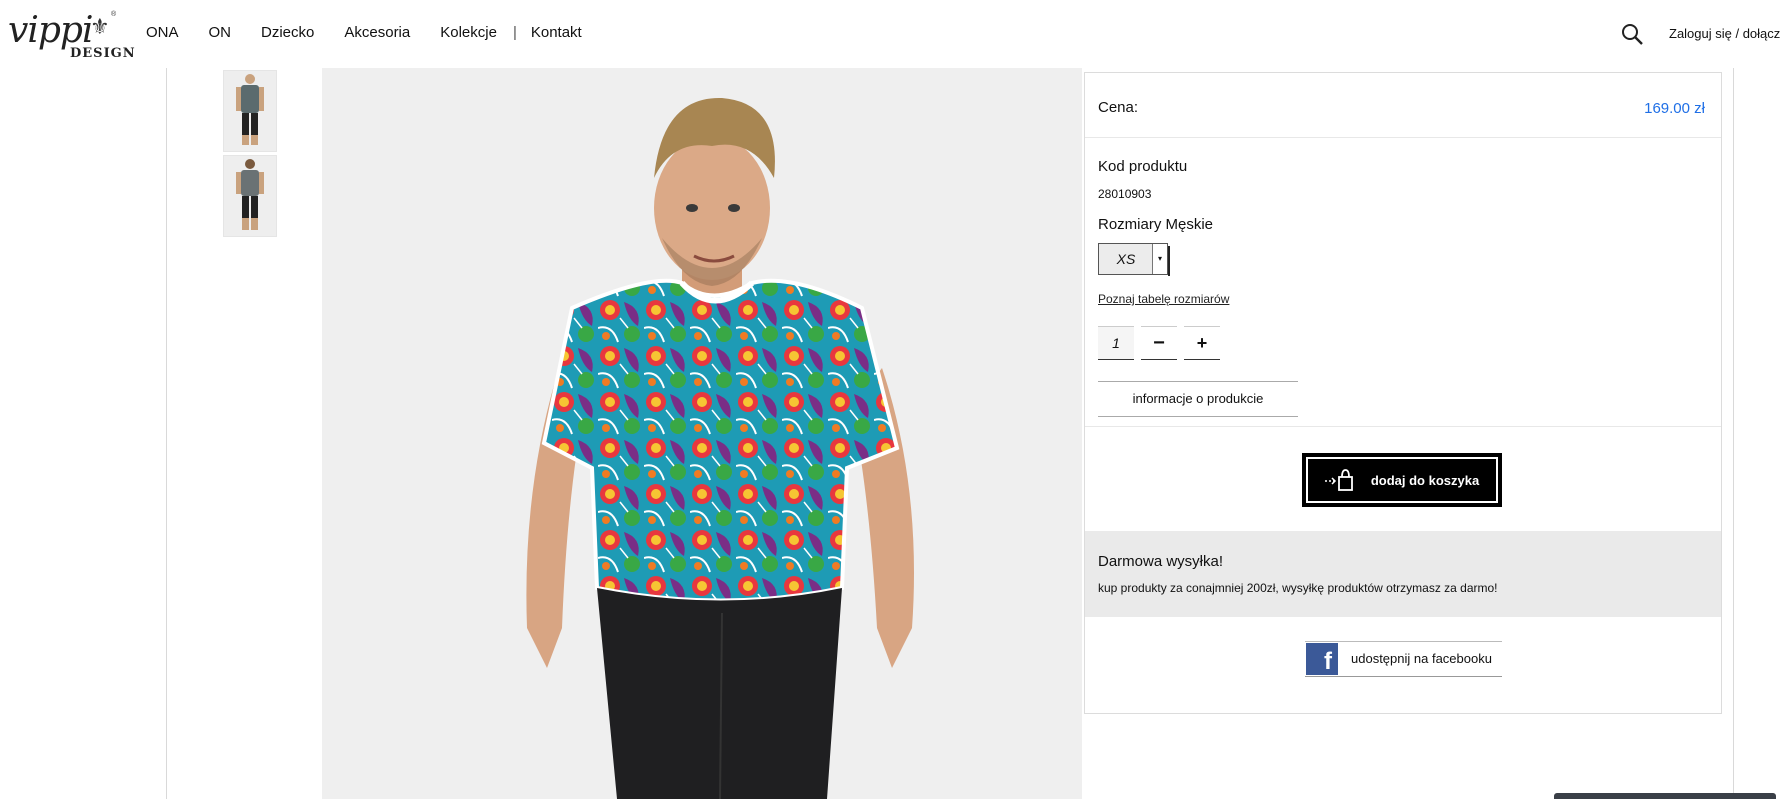 This screenshot has width=1783, height=799. What do you see at coordinates (166, 433) in the screenshot?
I see `content-border-left` at bounding box center [166, 433].